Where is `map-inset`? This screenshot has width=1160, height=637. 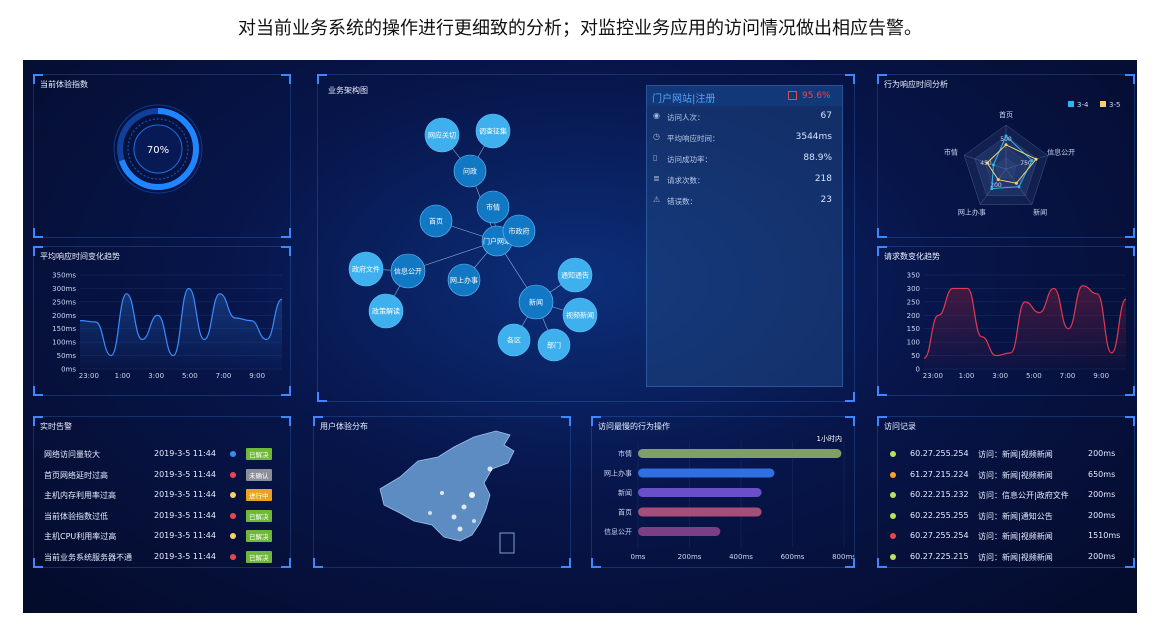 map-inset is located at coordinates (507, 543).